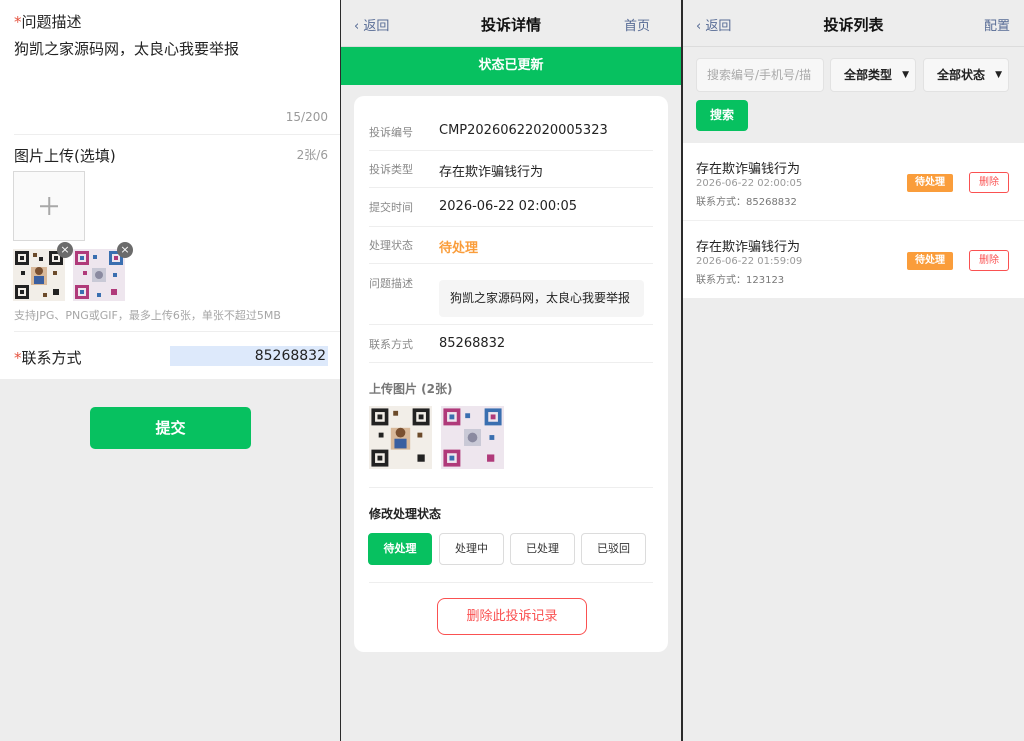 Image resolution: width=1024 pixels, height=741 pixels. I want to click on item-contact: 联系方式：85268832, so click(746, 202).